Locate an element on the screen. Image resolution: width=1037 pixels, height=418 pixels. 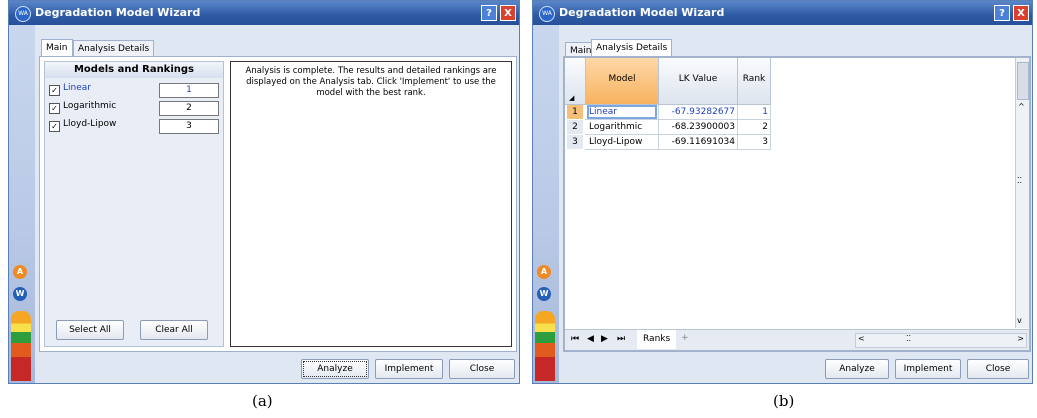
add-sheet-icon: + is located at coordinates (685, 338).